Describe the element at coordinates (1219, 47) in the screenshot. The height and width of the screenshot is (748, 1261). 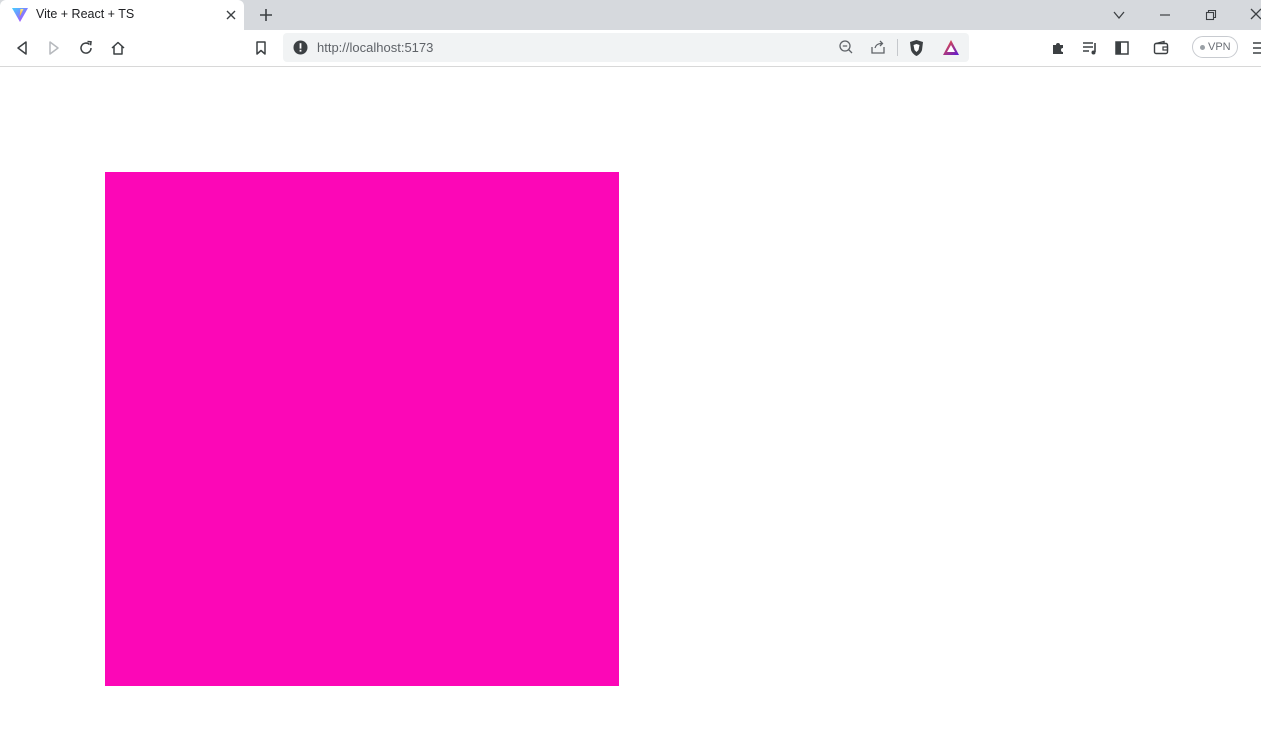
I see `vpn-label: VPN` at that location.